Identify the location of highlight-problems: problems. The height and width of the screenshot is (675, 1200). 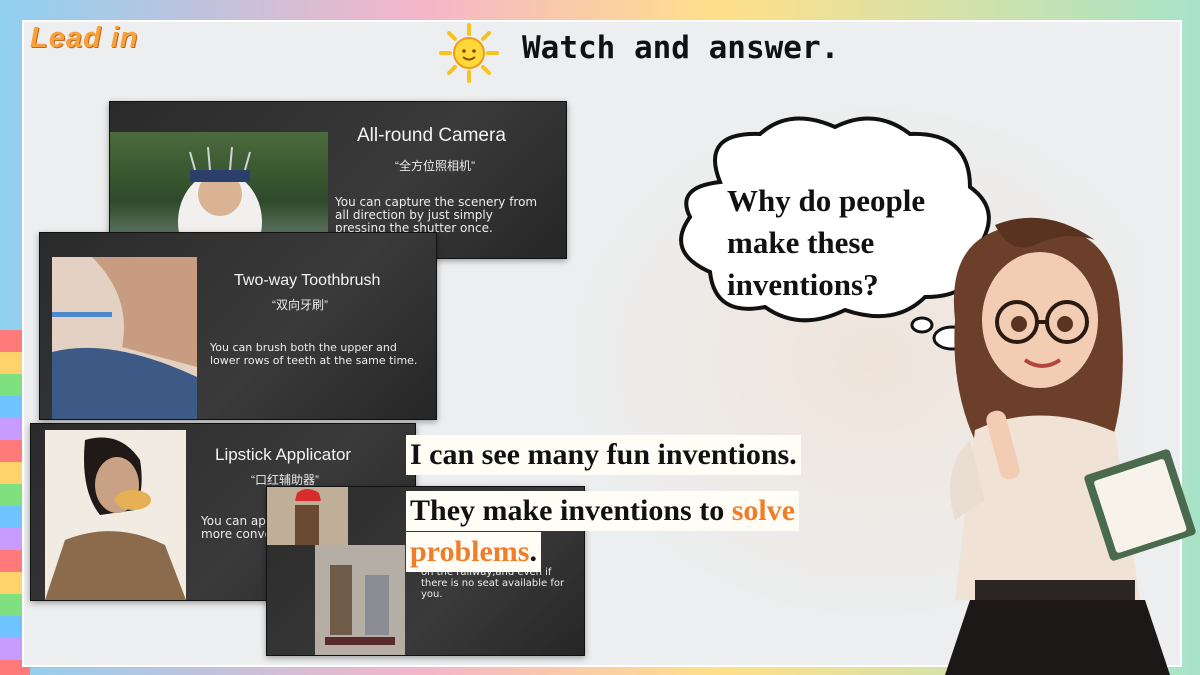
(470, 551).